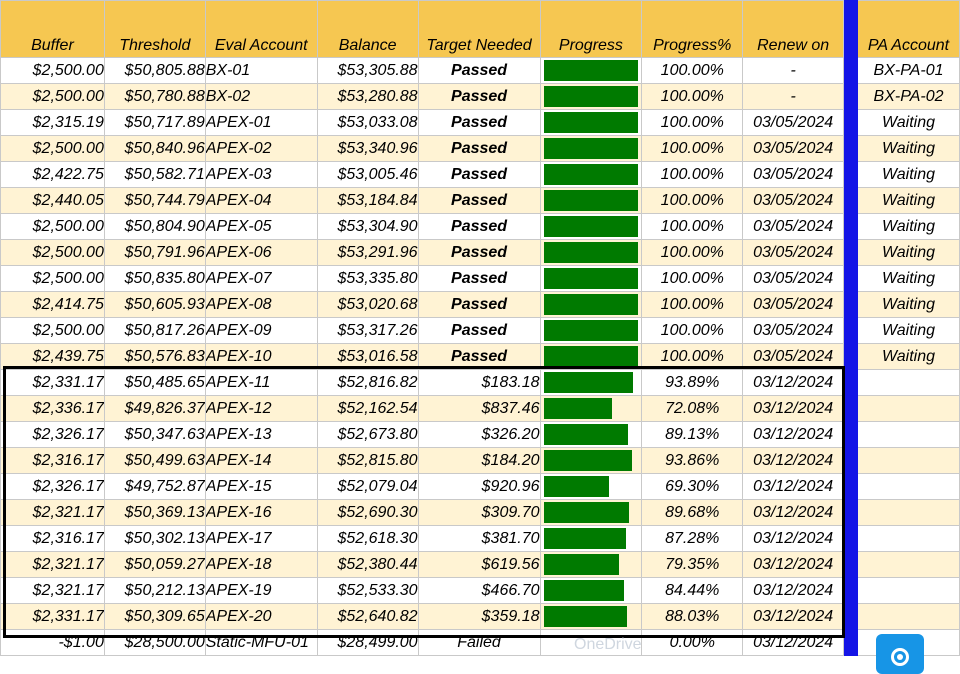 This screenshot has width=960, height=674. Describe the element at coordinates (261, 148) in the screenshot. I see `cell-eval-account: APEX-02` at that location.